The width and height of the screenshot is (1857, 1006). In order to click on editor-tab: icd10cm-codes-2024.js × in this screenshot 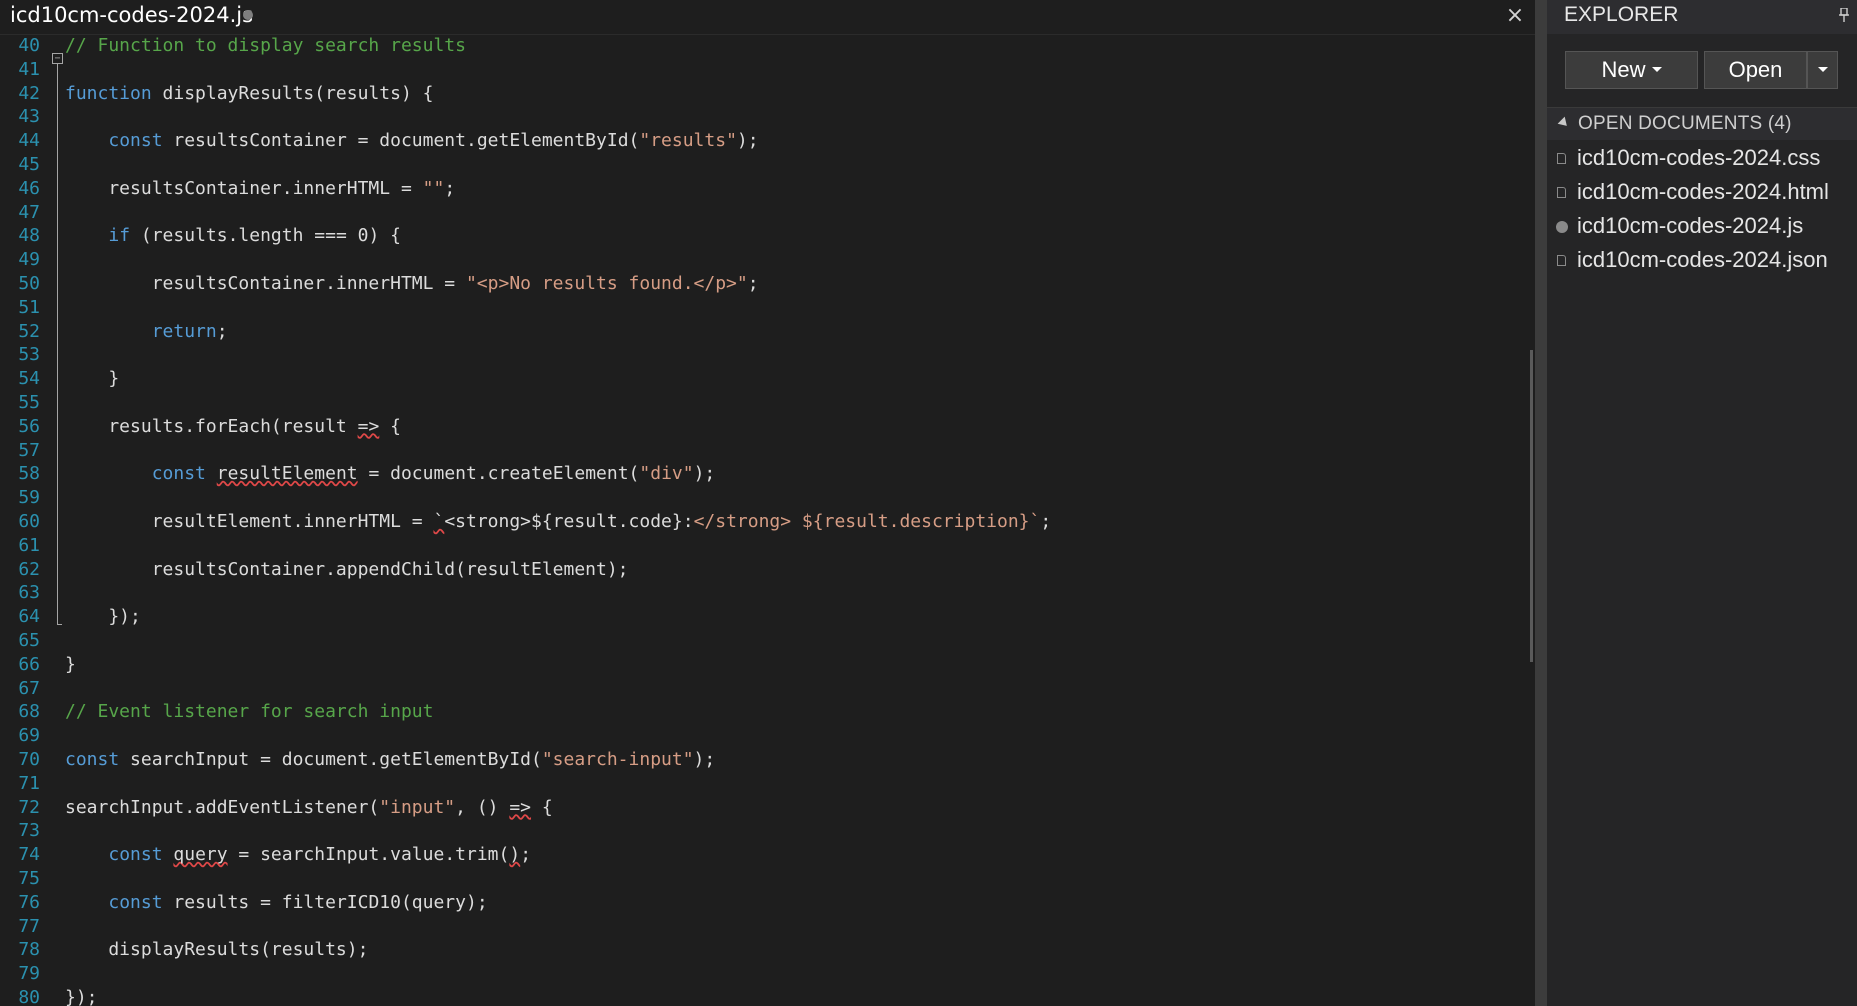, I will do `click(767, 17)`.